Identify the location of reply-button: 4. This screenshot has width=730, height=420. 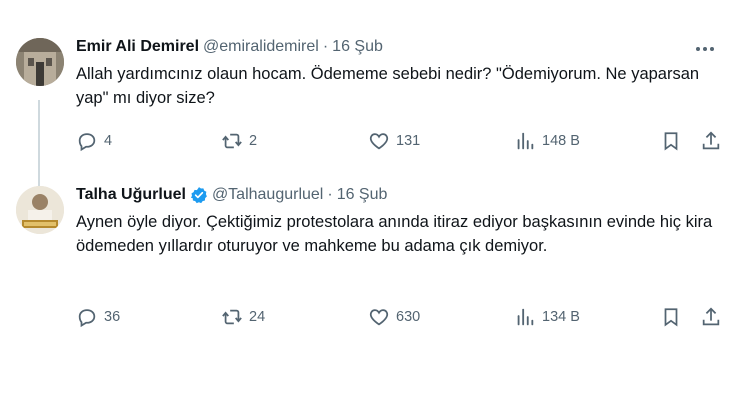
(94, 141).